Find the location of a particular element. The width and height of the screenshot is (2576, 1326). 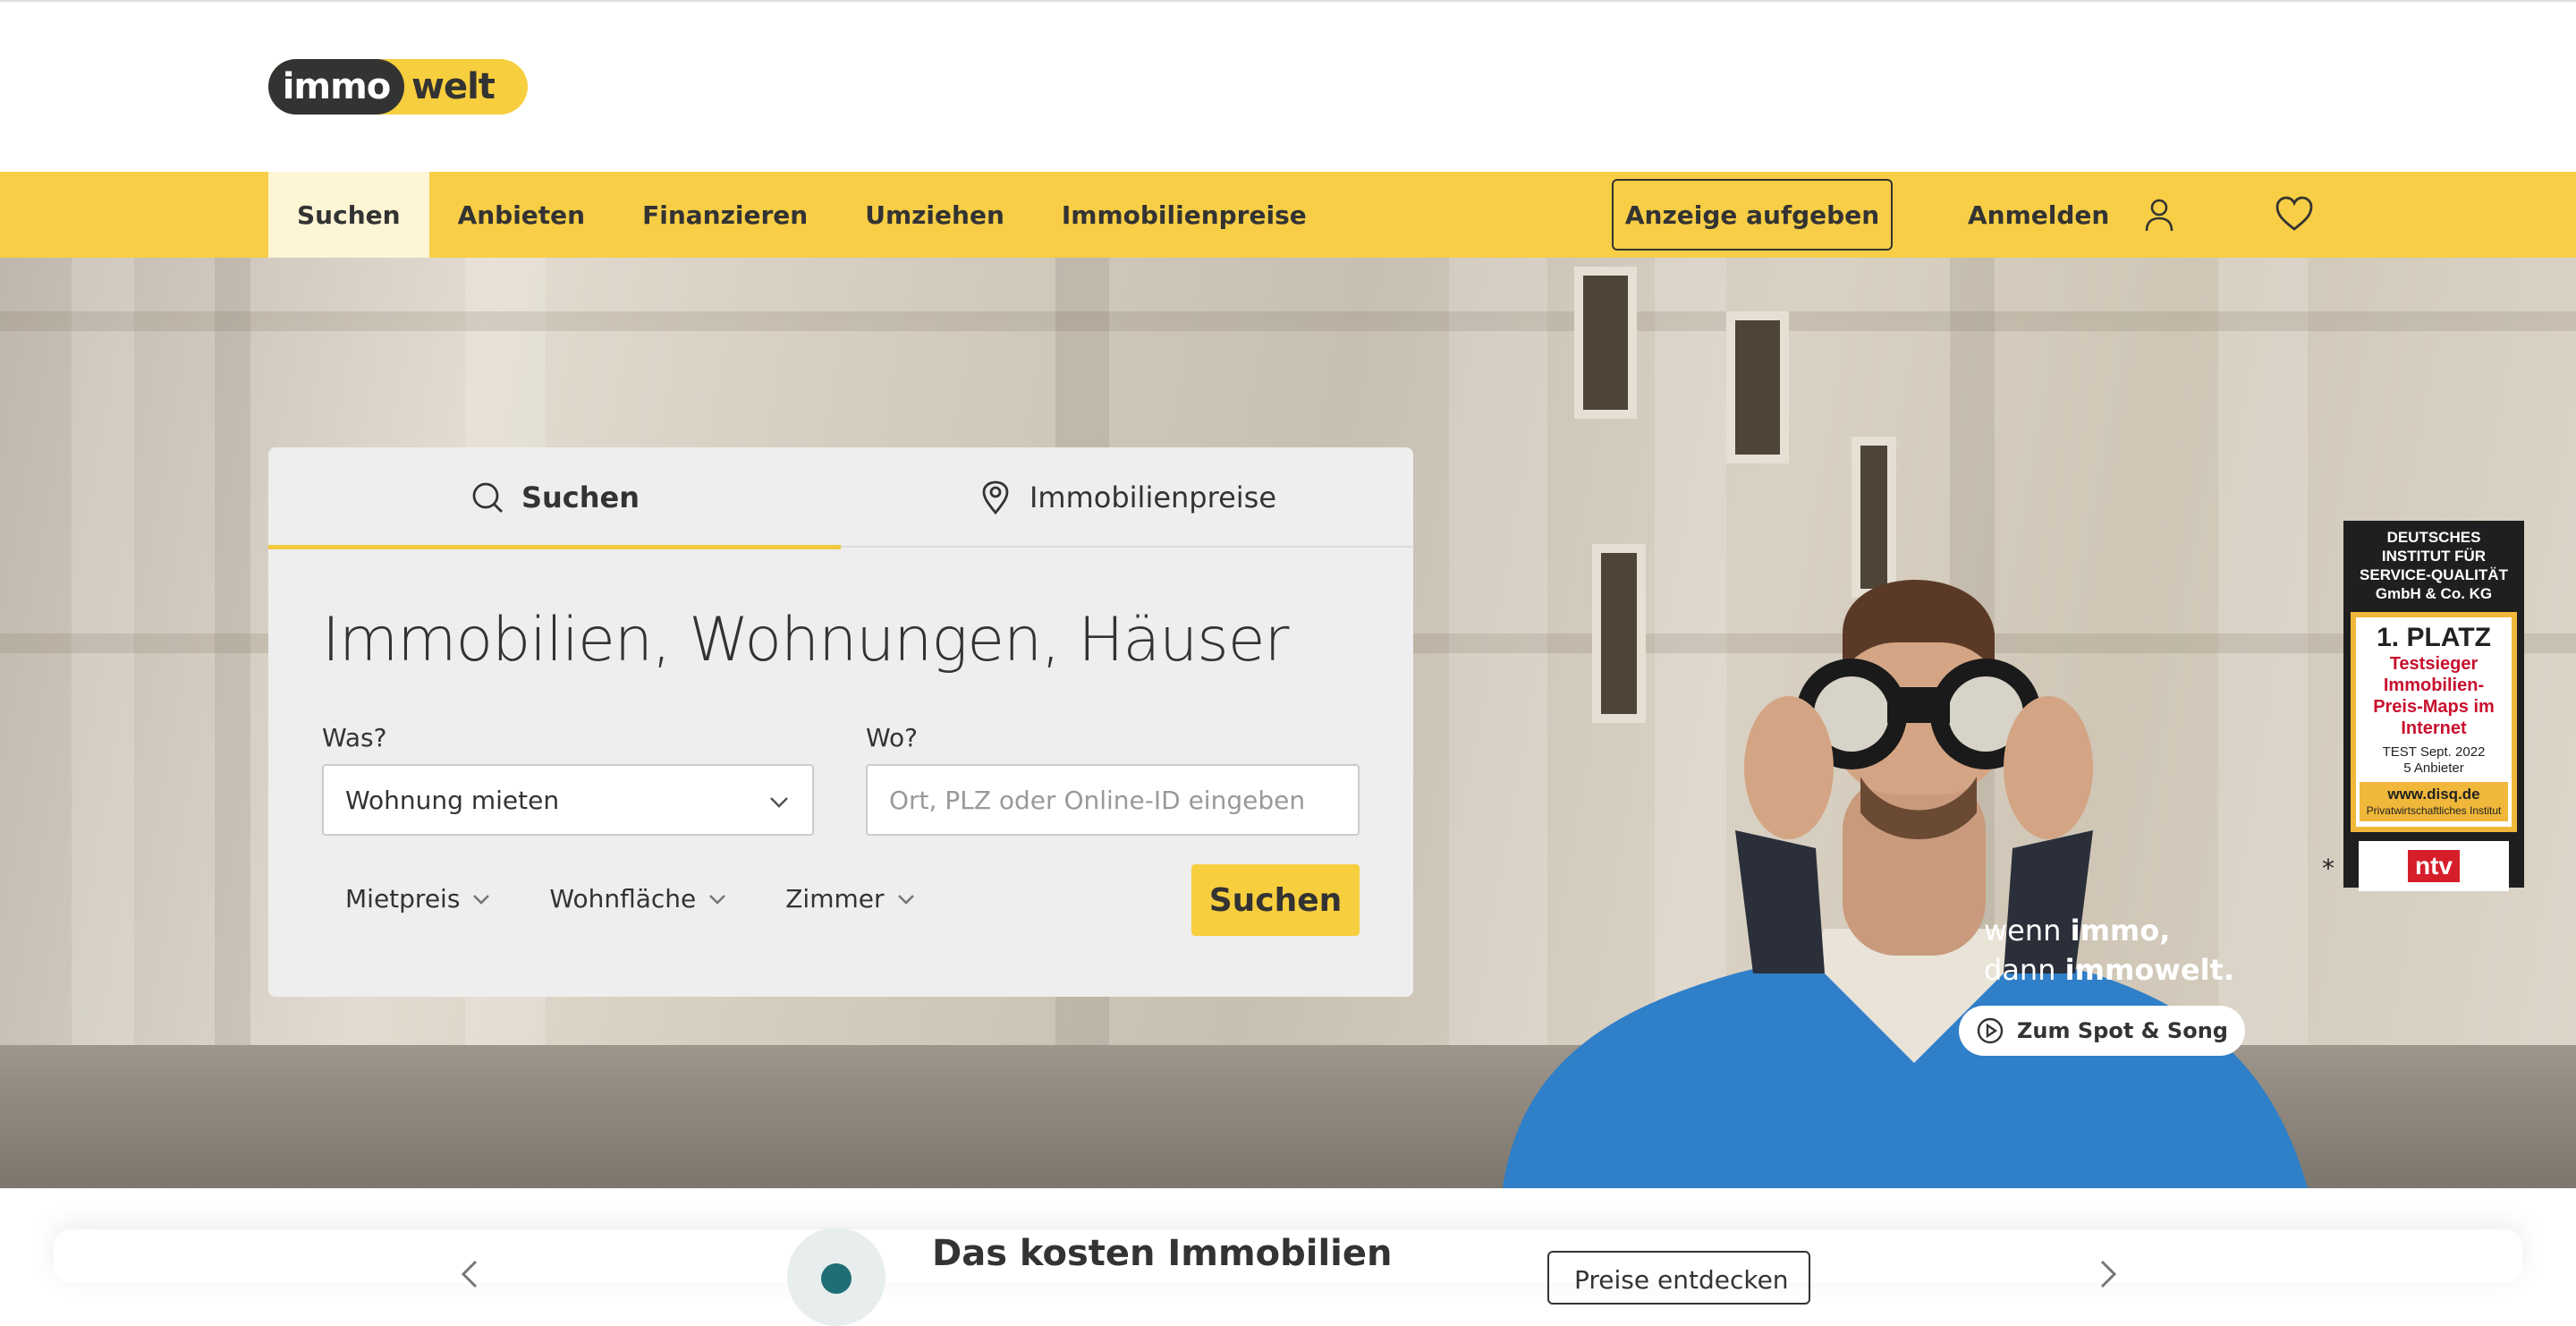

filter-row: Mietpreis Wohnfläche Zimmer is located at coordinates (631, 899).